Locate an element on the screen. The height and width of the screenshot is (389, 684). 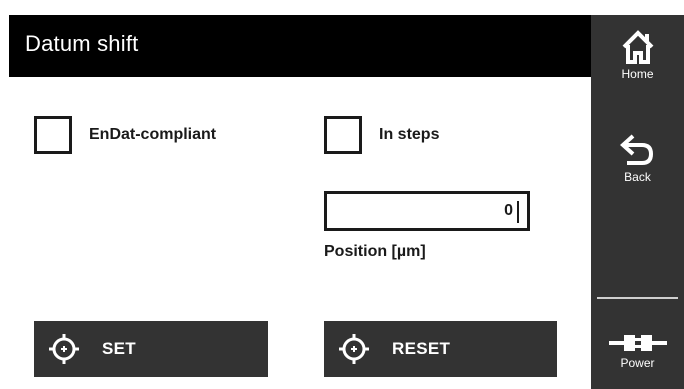
endat-compliant-checkbox is located at coordinates (53, 135).